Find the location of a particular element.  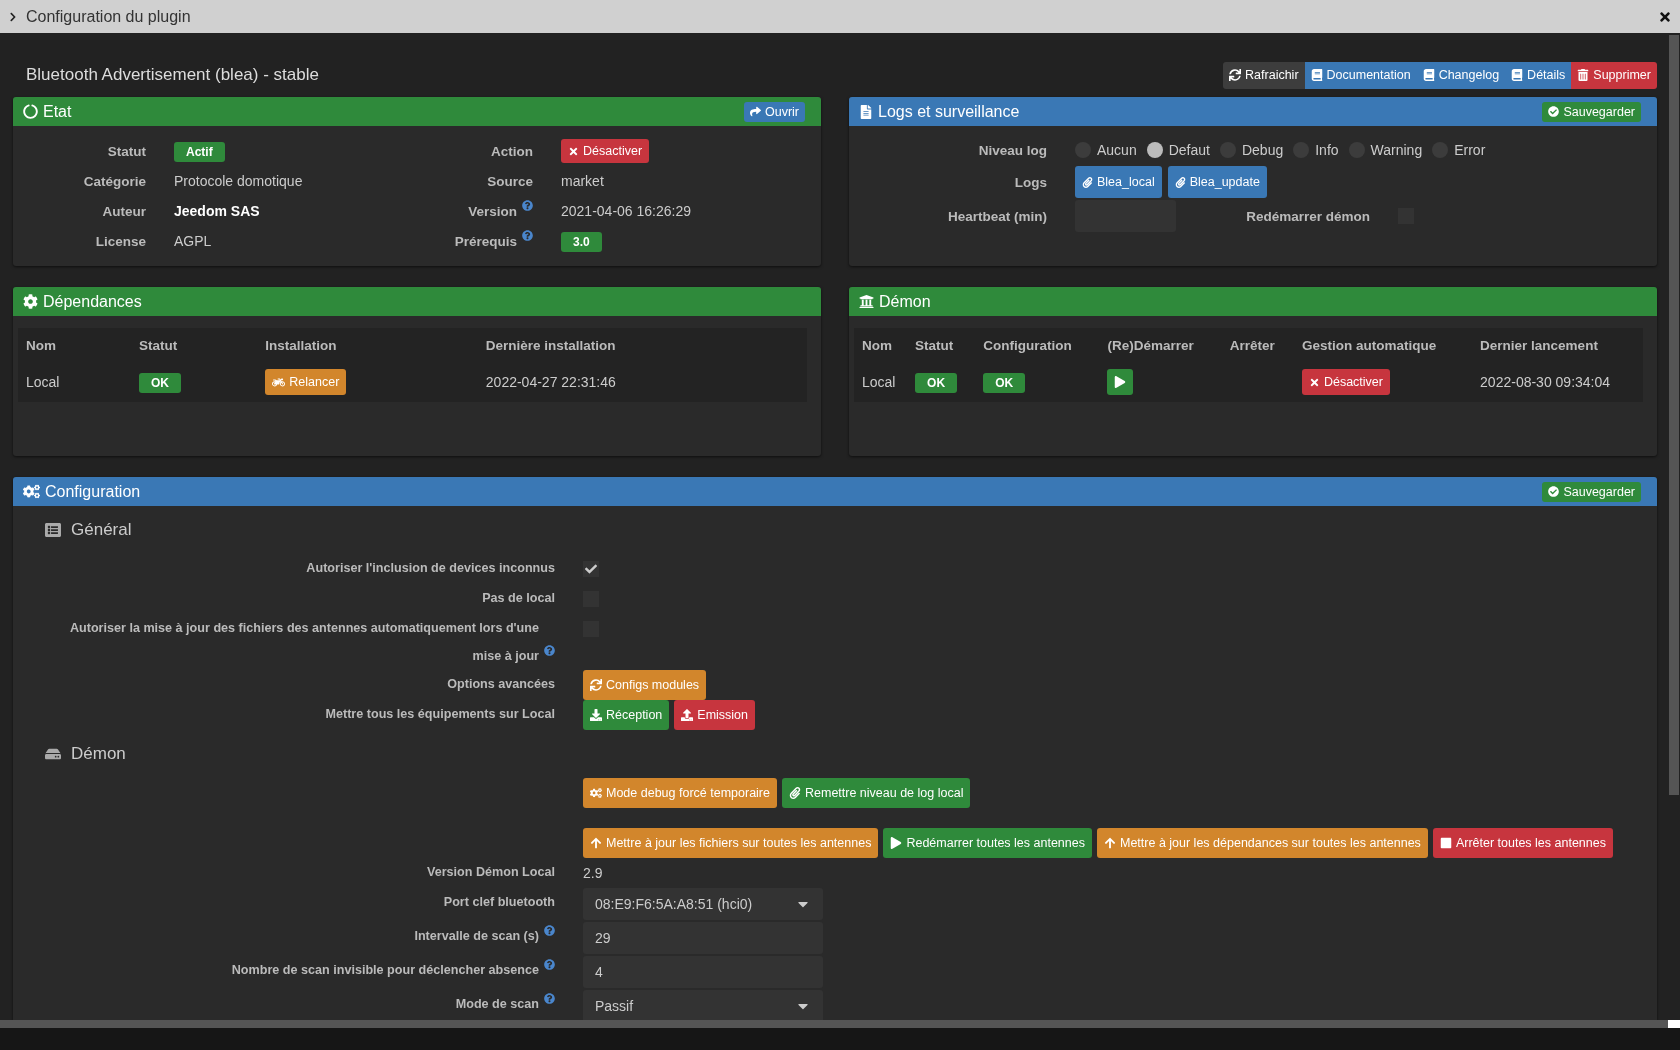

column-header: Dernier lancement is located at coordinates (1539, 345).